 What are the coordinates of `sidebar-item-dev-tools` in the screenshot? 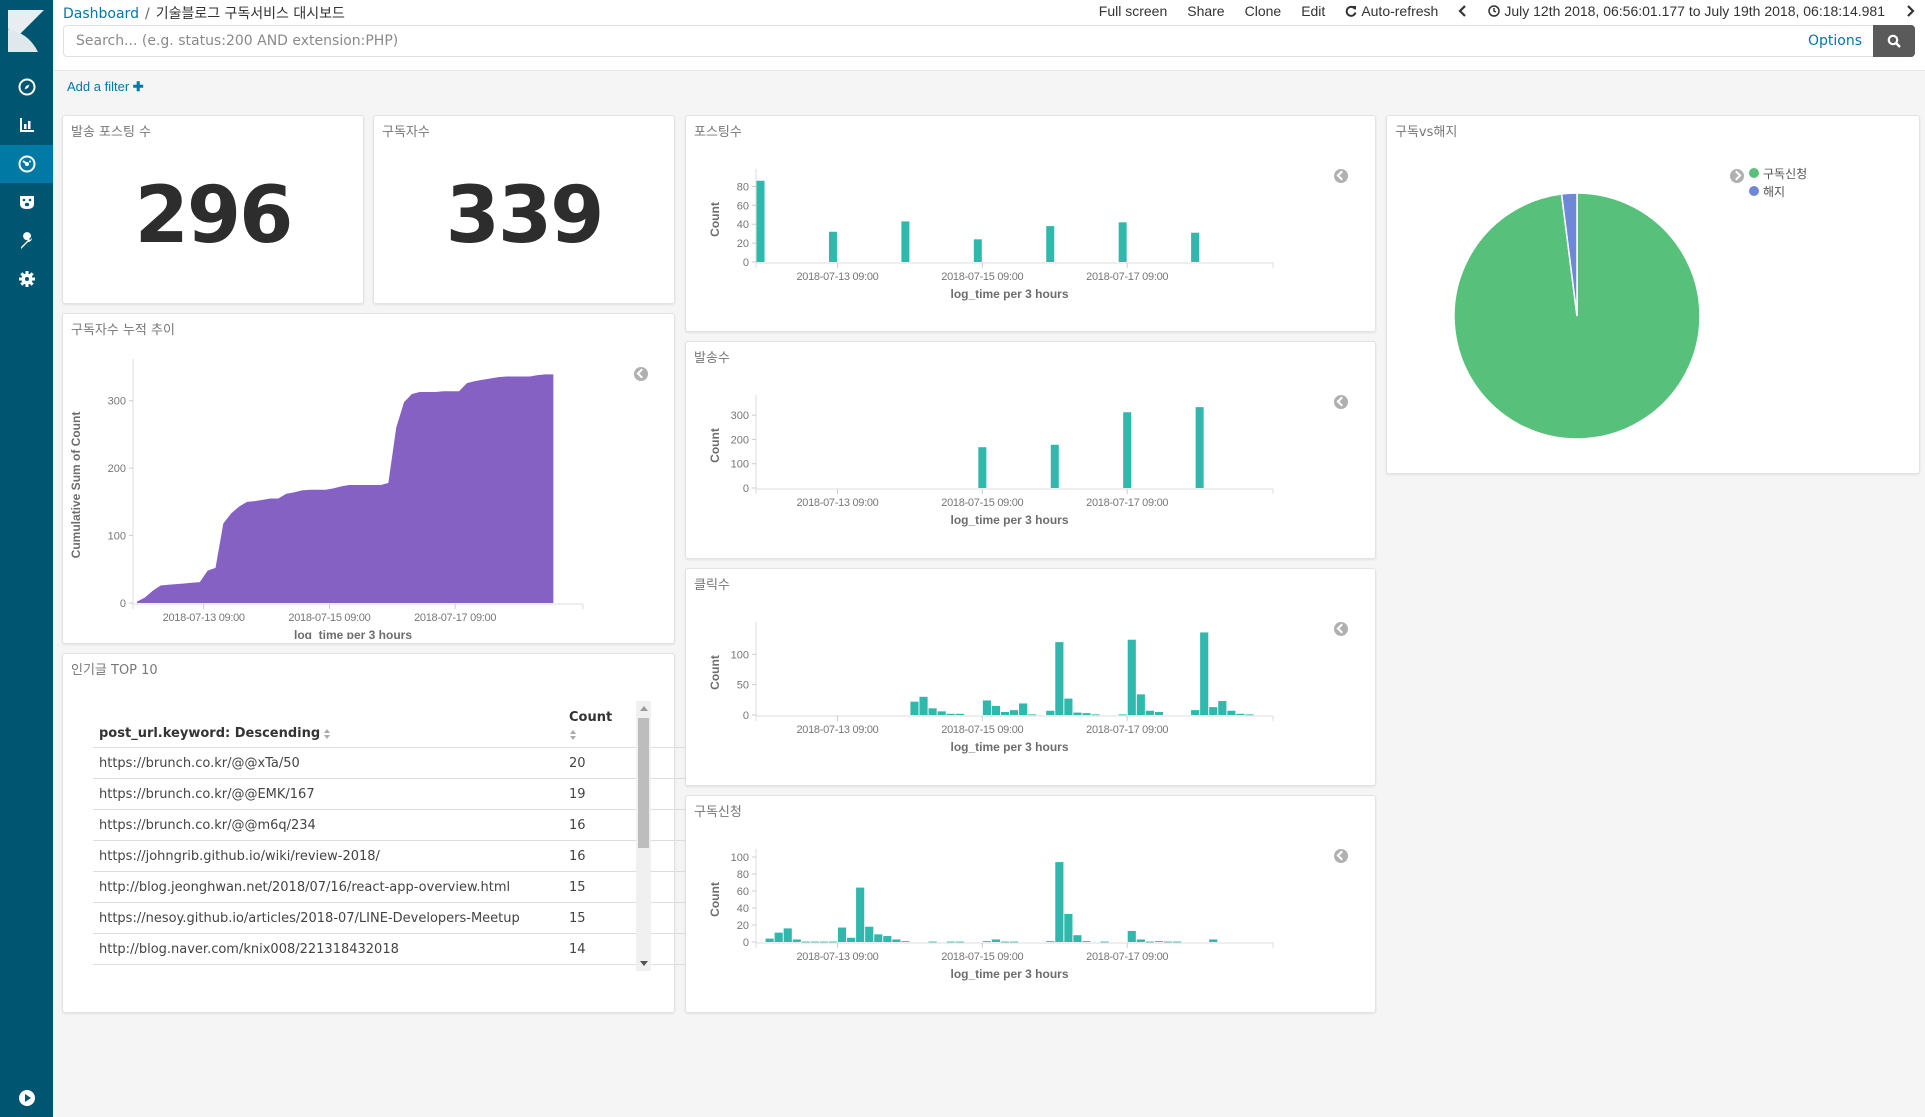 It's located at (26, 241).